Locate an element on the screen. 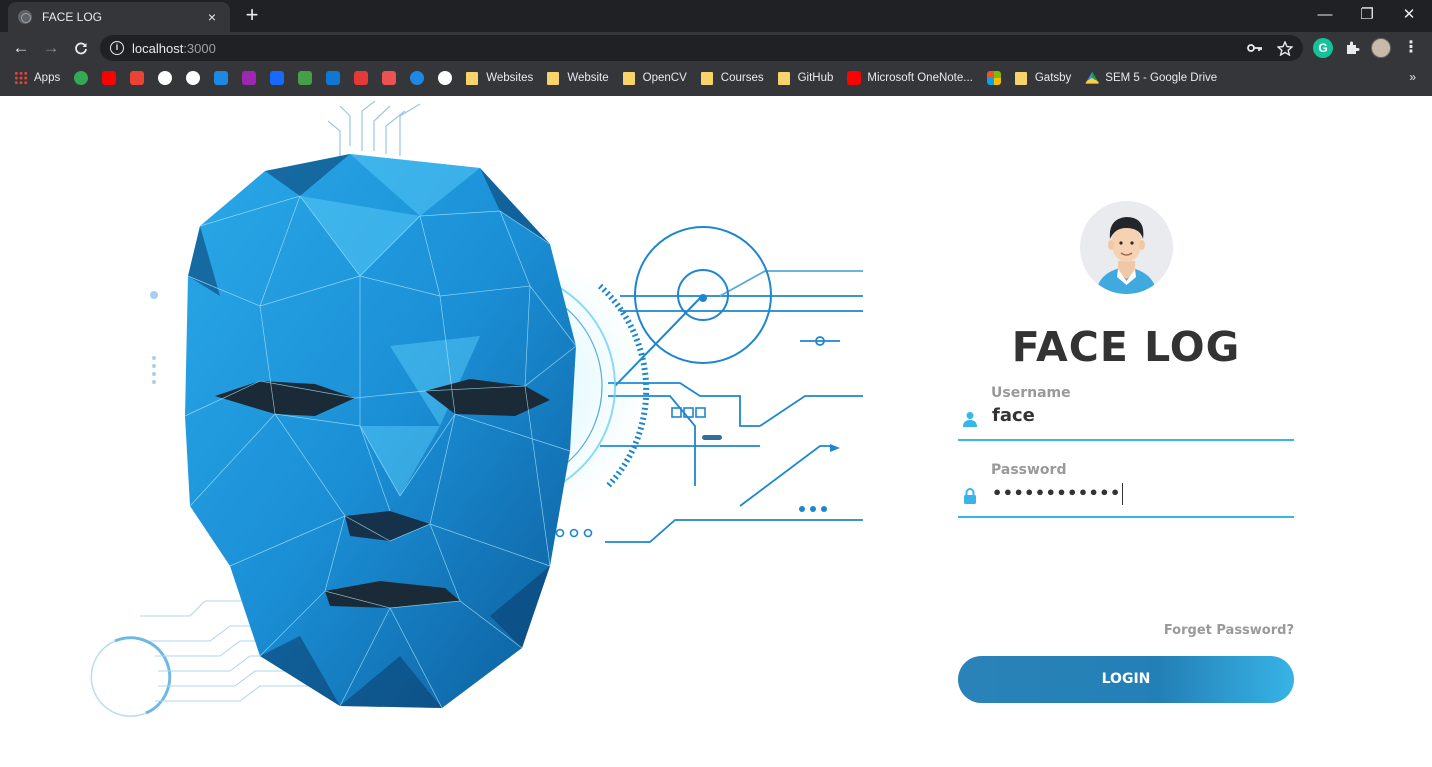 Image resolution: width=1432 pixels, height=767 pixels. maps-icon is located at coordinates (81, 78).